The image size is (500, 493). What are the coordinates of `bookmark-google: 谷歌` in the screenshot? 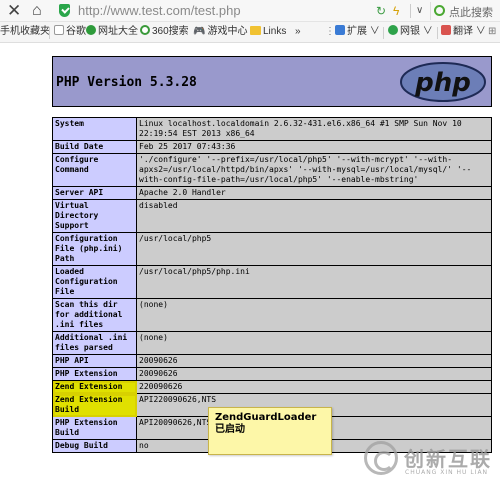 It's located at (70, 32).